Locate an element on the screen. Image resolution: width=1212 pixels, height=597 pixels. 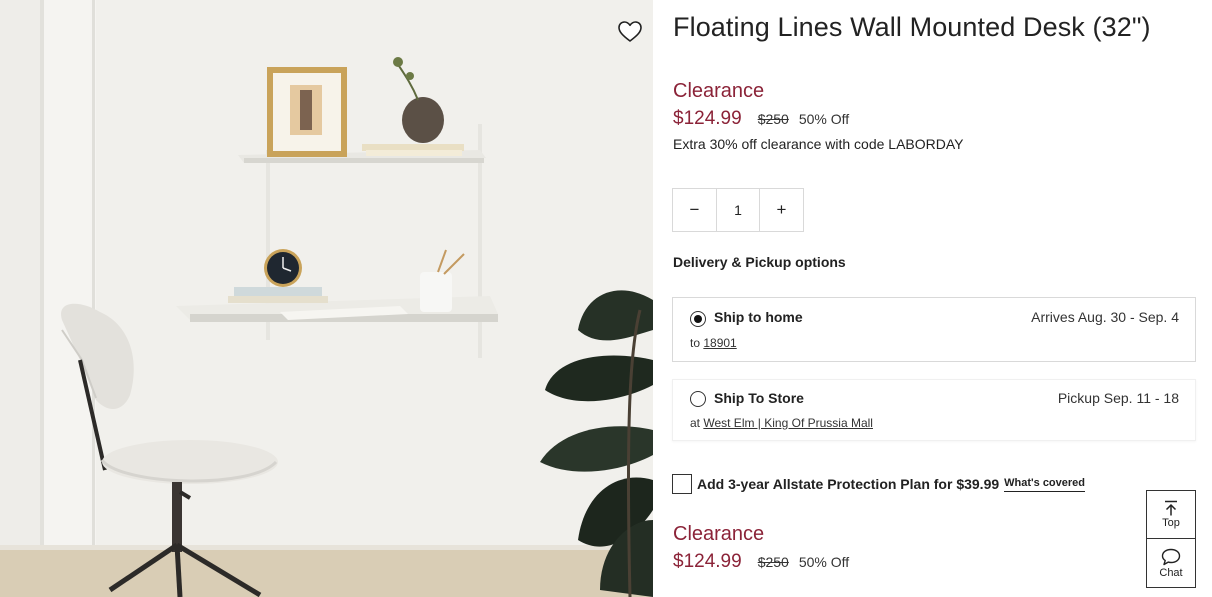
ship-to-home-label: Ship to home is located at coordinates (758, 317).